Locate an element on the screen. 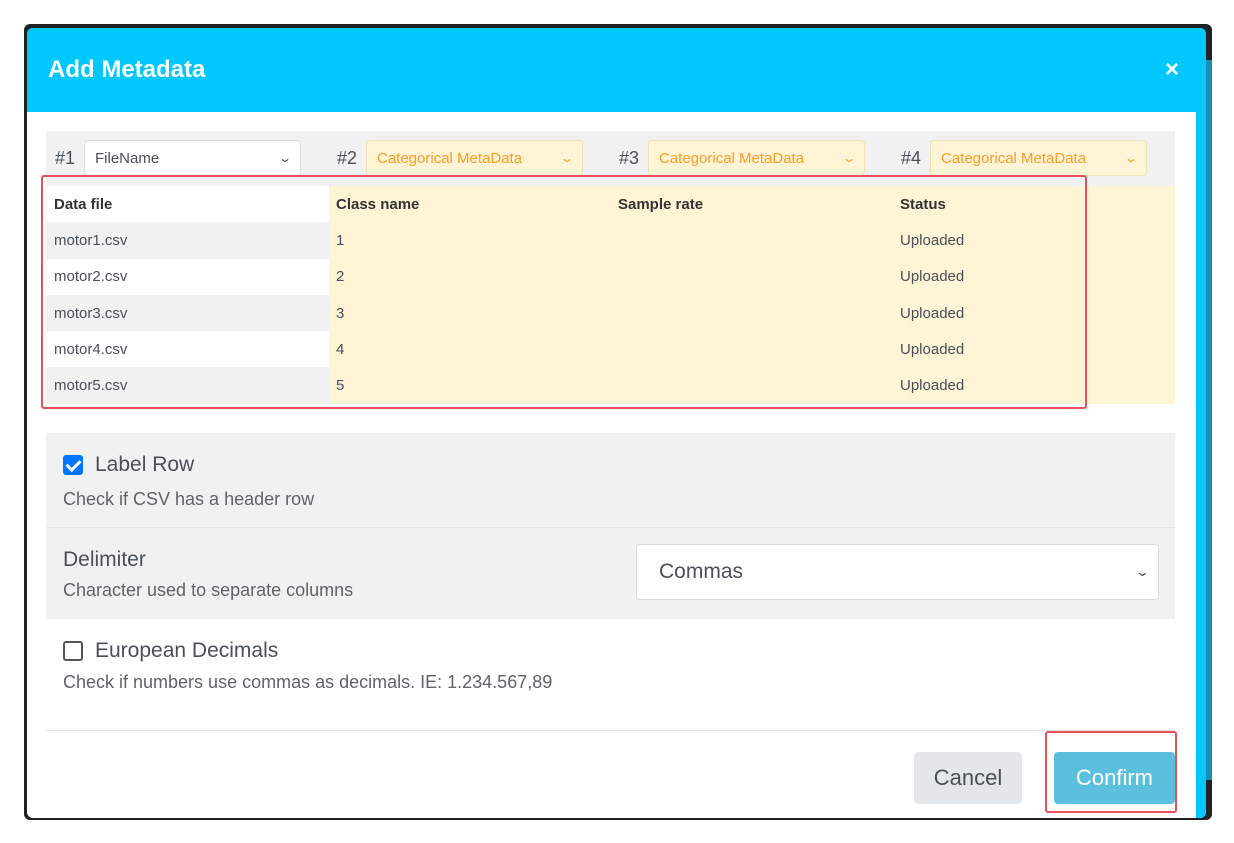  label-row-option: Label Row is located at coordinates (128, 465).